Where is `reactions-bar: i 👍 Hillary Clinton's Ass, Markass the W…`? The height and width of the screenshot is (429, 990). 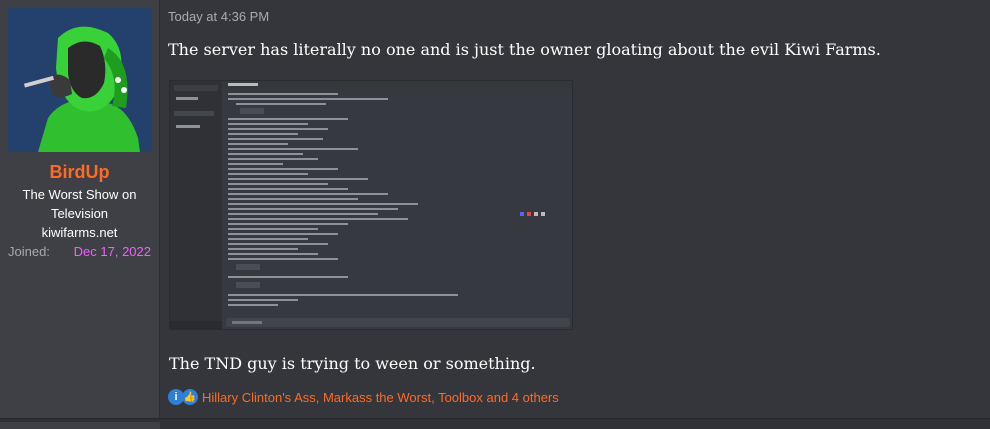
reactions-bar: i 👍 Hillary Clinton's Ass, Markass the W… is located at coordinates (363, 397).